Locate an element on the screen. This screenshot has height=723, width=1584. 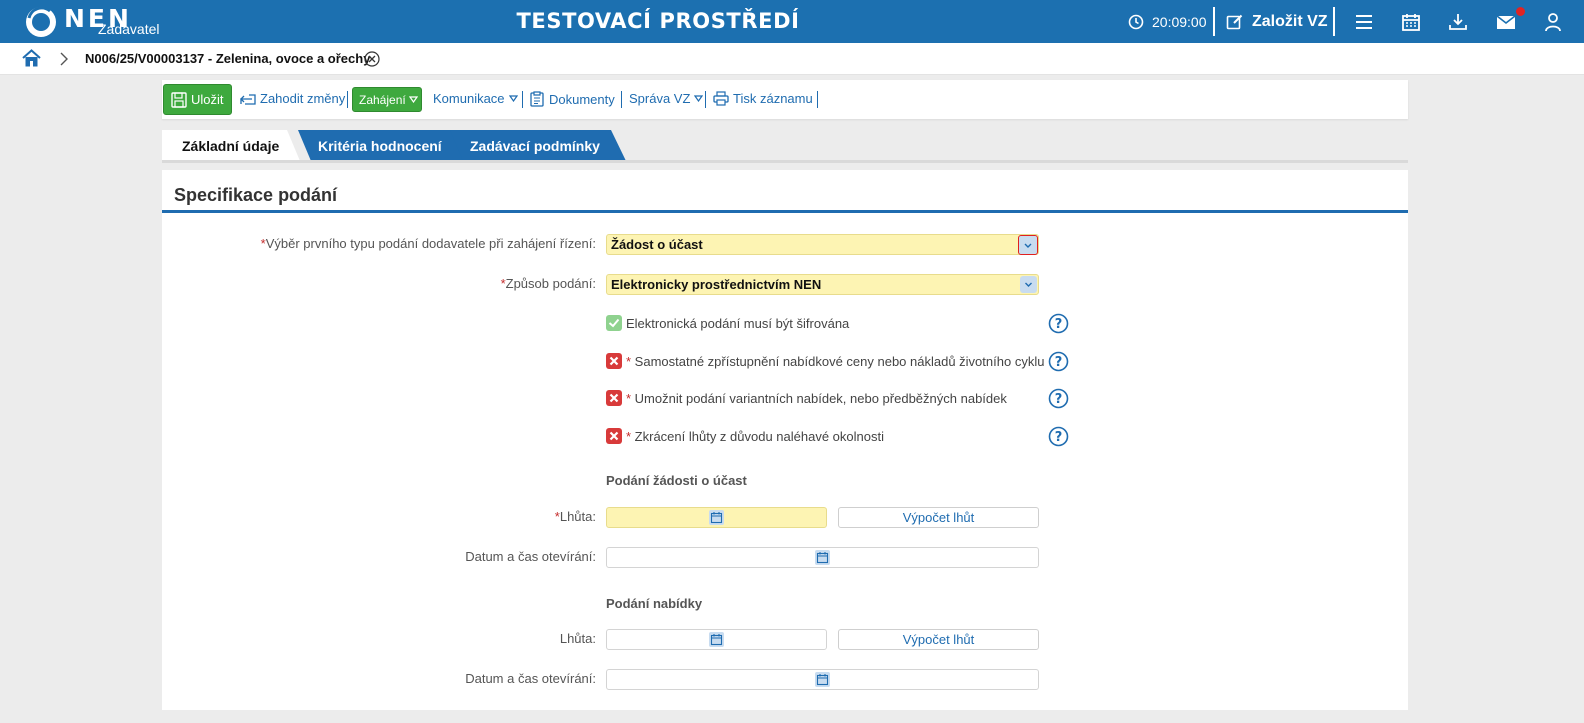
documents-label: Dokumenty is located at coordinates (582, 99).